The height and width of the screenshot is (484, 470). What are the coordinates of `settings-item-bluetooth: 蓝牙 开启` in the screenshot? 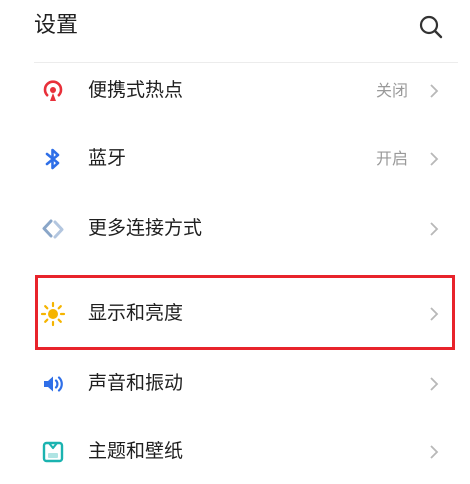 It's located at (235, 158).